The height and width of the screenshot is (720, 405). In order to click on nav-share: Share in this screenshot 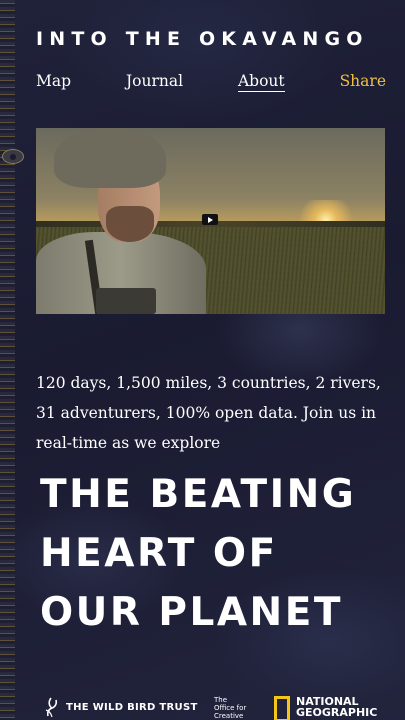, I will do `click(363, 82)`.